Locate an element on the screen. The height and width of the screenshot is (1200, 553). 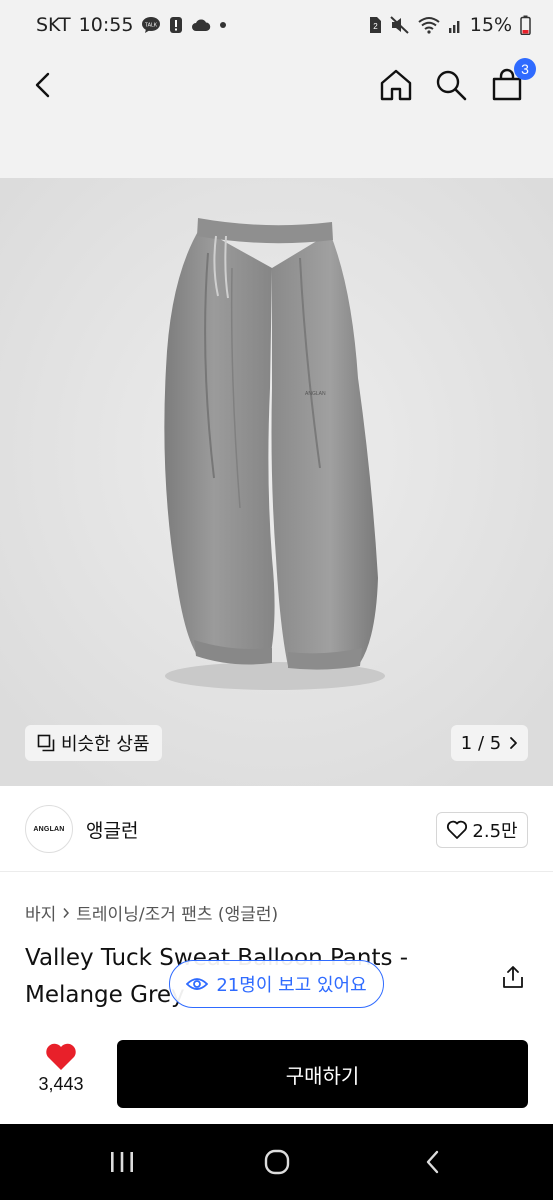
wishlist-button: 3,443 is located at coordinates (61, 1068).